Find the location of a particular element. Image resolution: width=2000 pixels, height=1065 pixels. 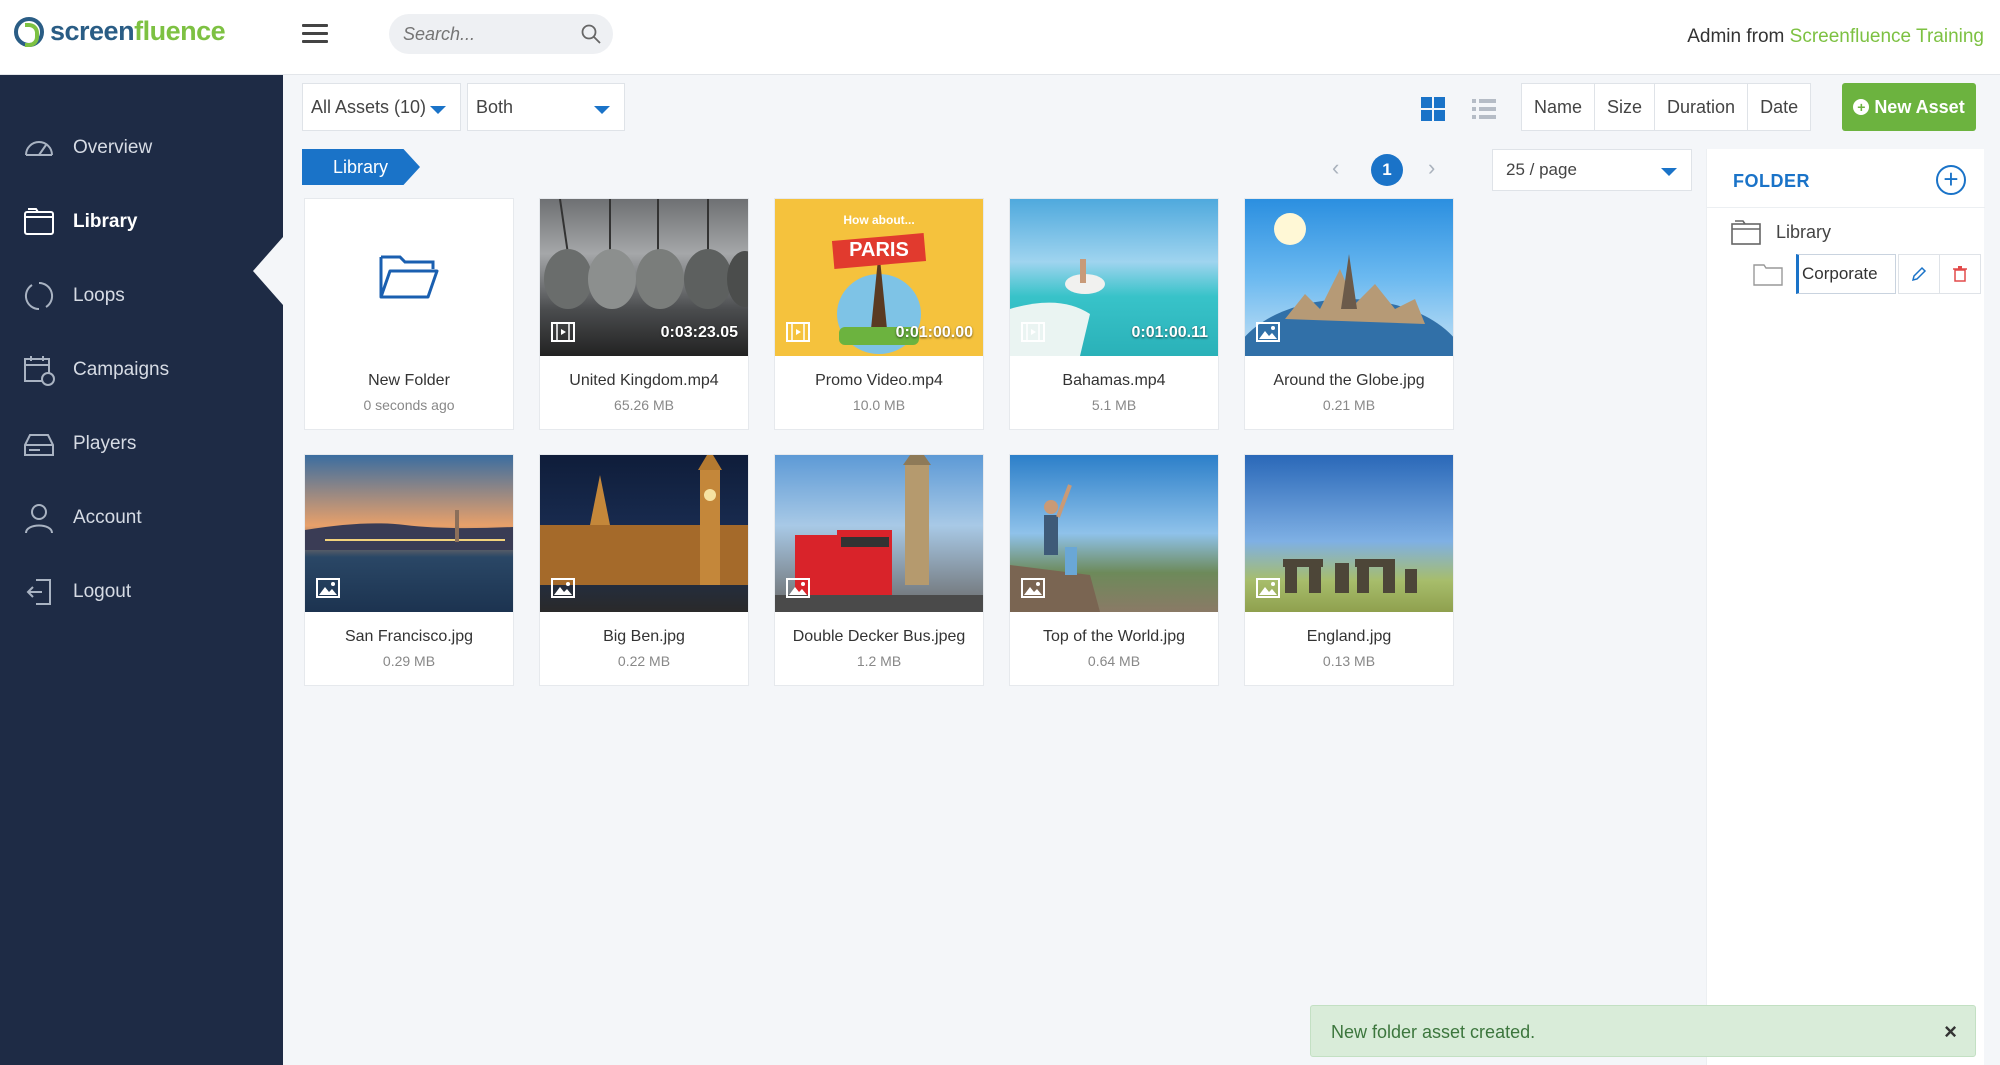

user-from-text: from is located at coordinates (1765, 36).